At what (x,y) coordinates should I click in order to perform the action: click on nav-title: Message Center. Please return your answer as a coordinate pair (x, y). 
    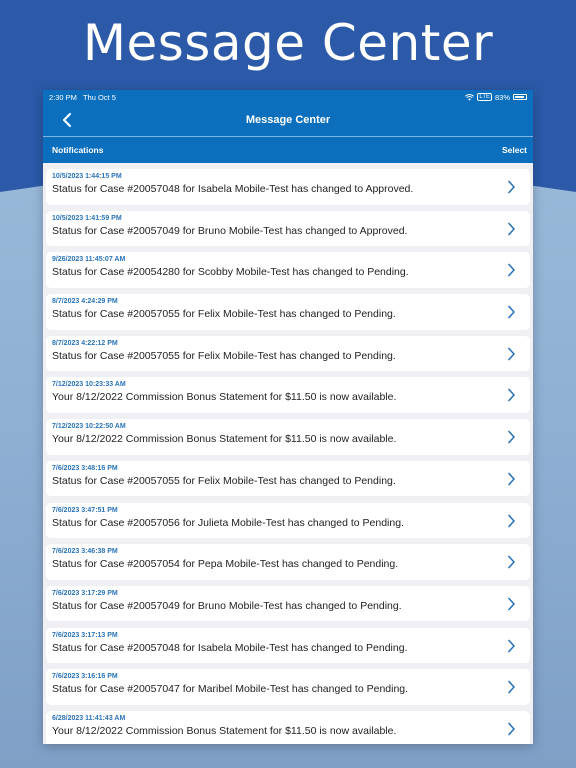
    Looking at the image, I should click on (288, 120).